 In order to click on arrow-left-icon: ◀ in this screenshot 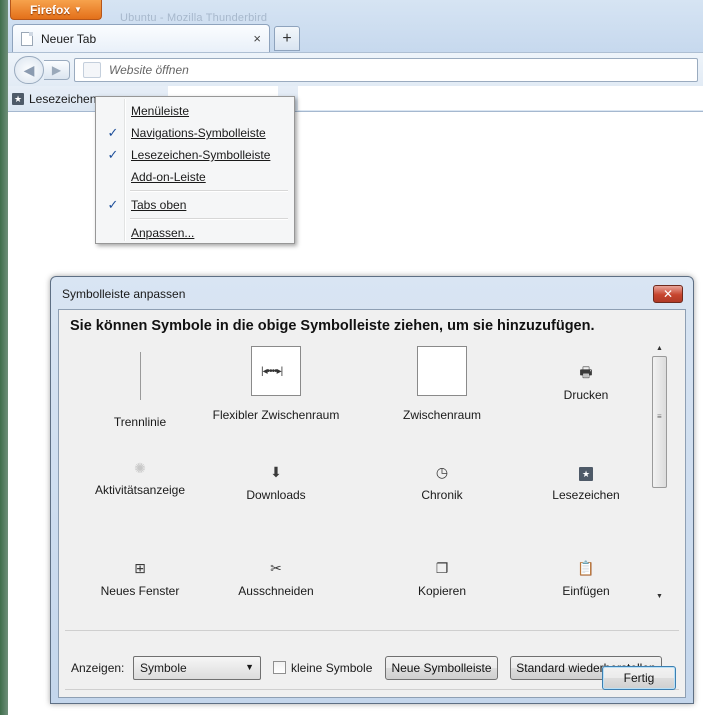, I will do `click(29, 69)`.